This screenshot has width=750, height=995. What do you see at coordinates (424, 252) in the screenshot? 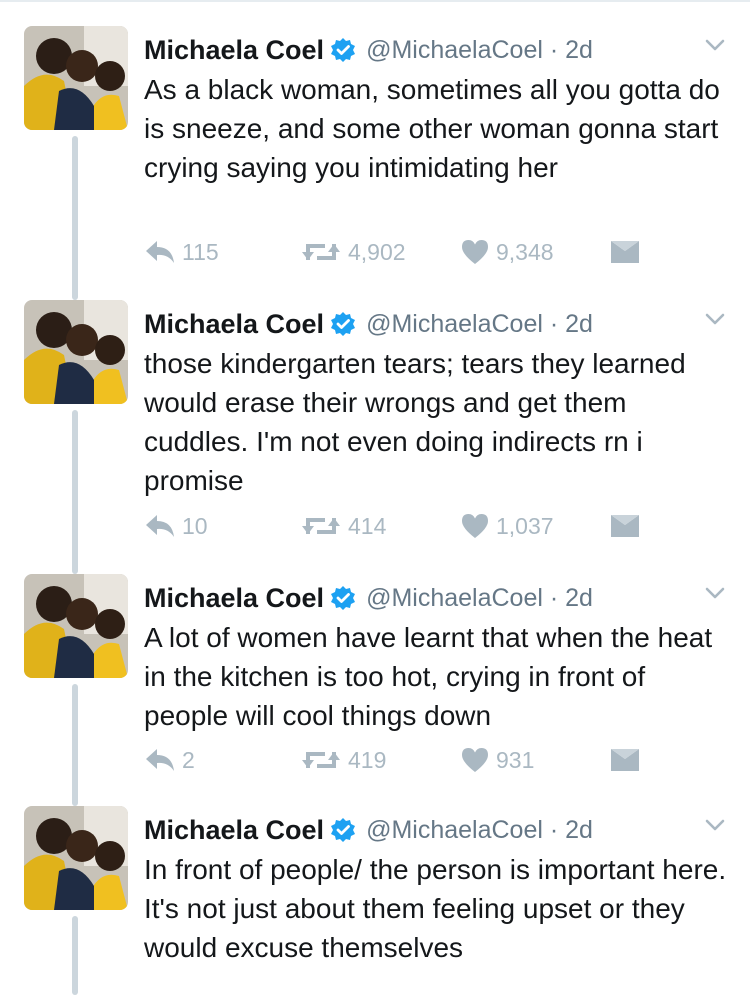
I see `tweet-actions: 115 4,902 9,348` at bounding box center [424, 252].